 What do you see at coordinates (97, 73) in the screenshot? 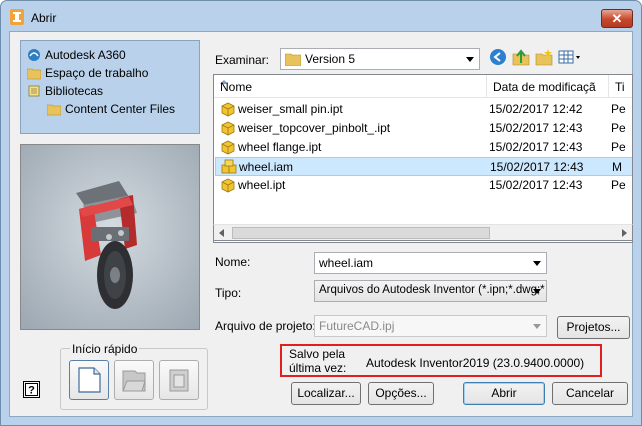
I see `place-label: Espaço de trabalho` at bounding box center [97, 73].